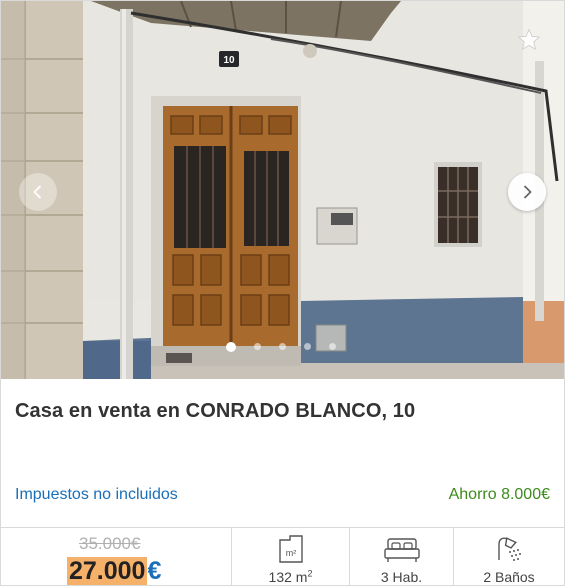 The height and width of the screenshot is (586, 565). I want to click on floor-plan-icon: m², so click(290, 549).